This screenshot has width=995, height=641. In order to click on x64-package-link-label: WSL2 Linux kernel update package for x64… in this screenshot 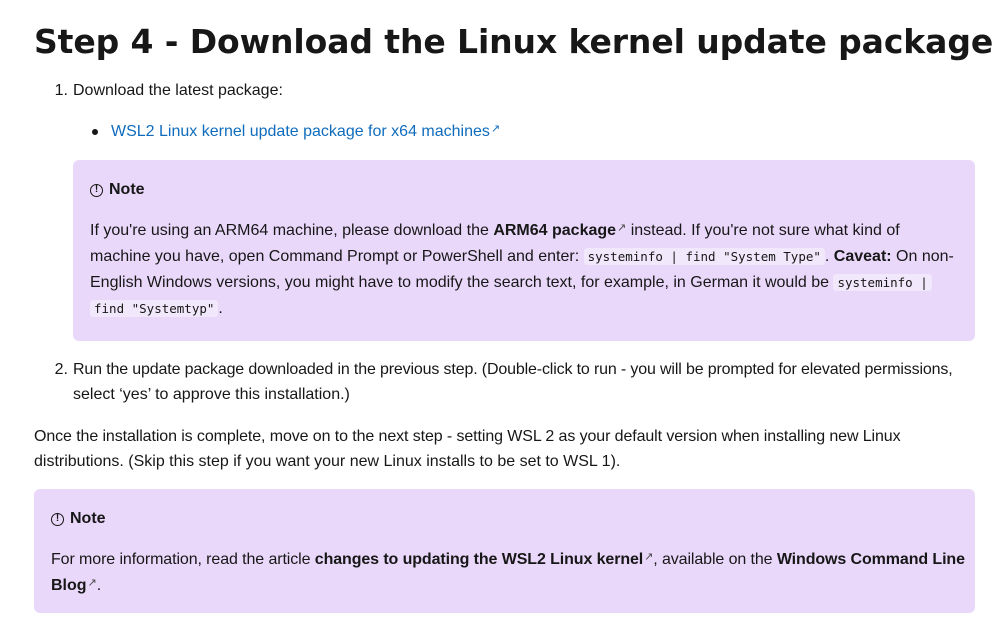, I will do `click(300, 131)`.